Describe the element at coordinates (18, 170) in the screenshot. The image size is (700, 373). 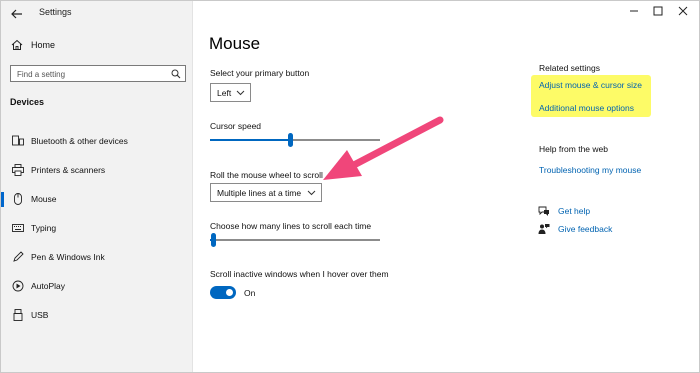
I see `printer-icon` at that location.